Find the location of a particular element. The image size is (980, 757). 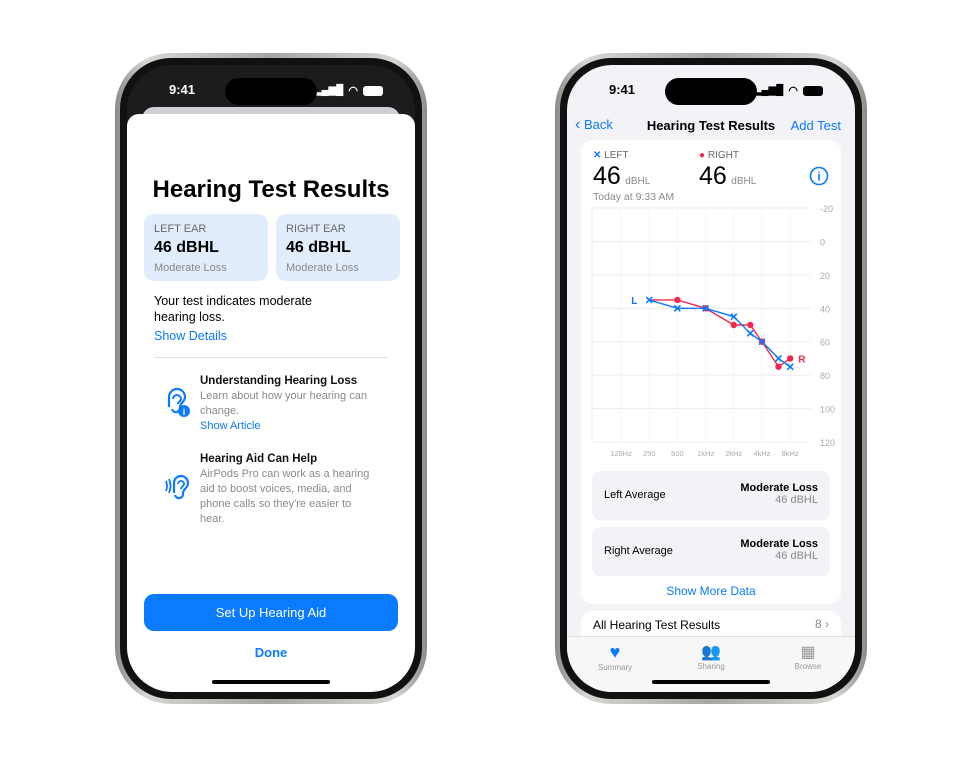

legend-left: ✕ LEFT is located at coordinates (611, 155).